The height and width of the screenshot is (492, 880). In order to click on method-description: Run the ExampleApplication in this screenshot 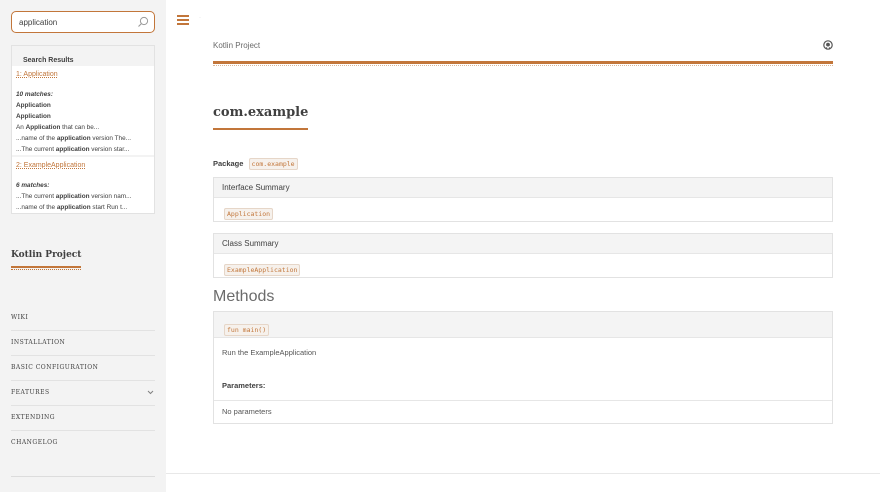, I will do `click(269, 352)`.